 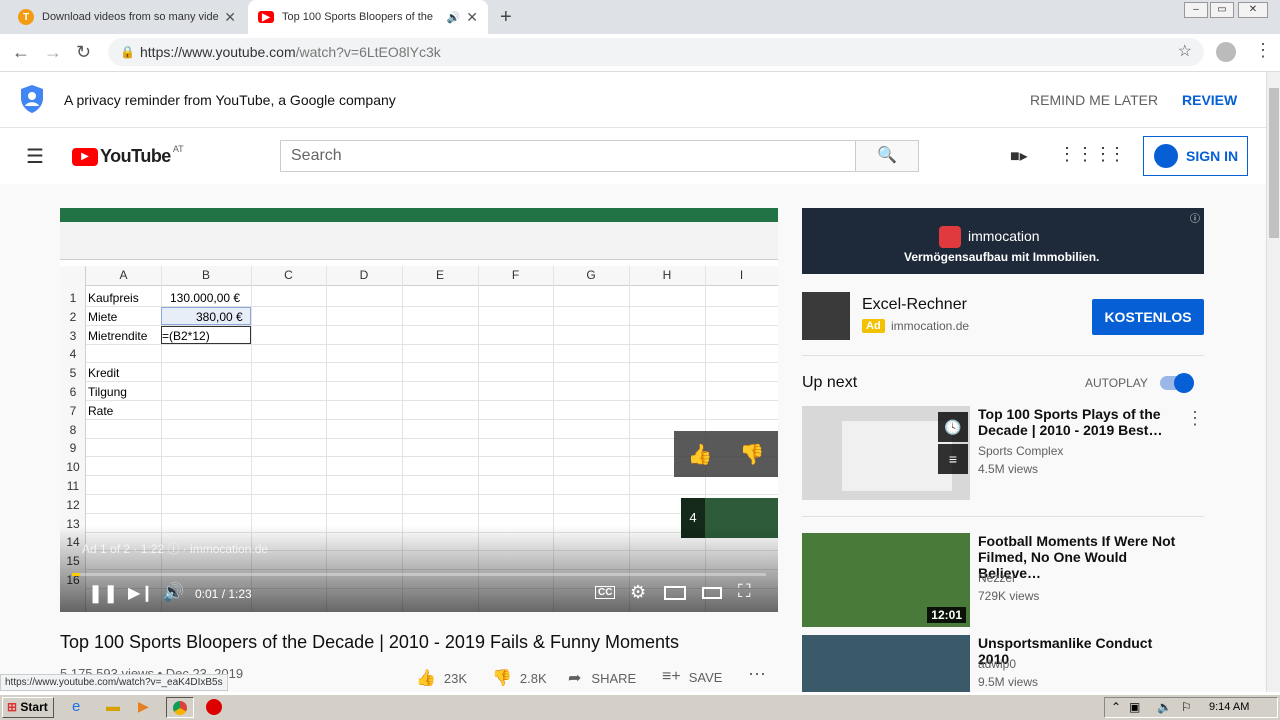 I want to click on youtube-favicon-icon: ▶, so click(x=266, y=17).